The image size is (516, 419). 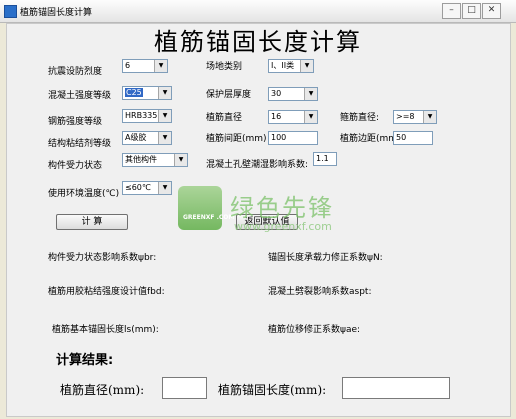 What do you see at coordinates (147, 188) in the screenshot?
I see `env-temp-select: ≤60℃ ▼` at bounding box center [147, 188].